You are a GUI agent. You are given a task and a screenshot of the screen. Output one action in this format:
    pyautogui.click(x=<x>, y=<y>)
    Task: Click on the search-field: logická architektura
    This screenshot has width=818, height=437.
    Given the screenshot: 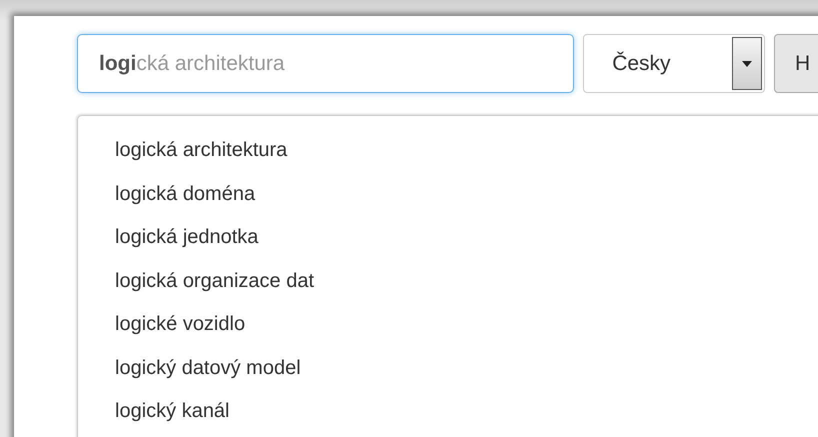 What is the action you would take?
    pyautogui.click(x=325, y=63)
    